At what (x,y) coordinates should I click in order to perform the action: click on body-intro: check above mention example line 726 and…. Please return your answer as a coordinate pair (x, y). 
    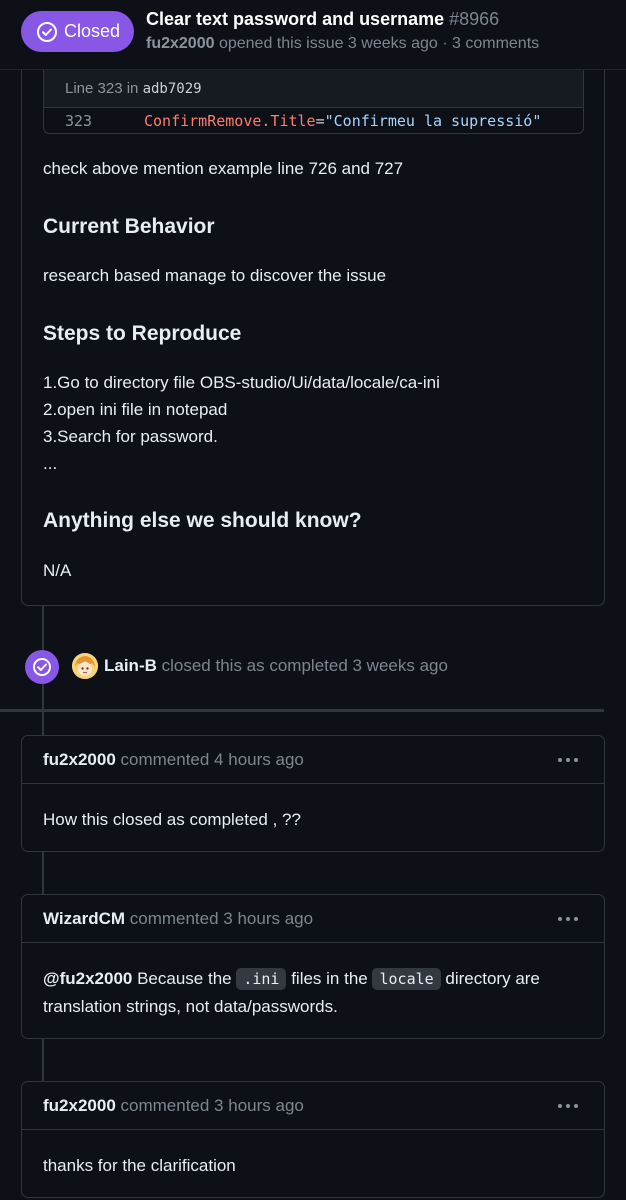
    Looking at the image, I should click on (223, 168).